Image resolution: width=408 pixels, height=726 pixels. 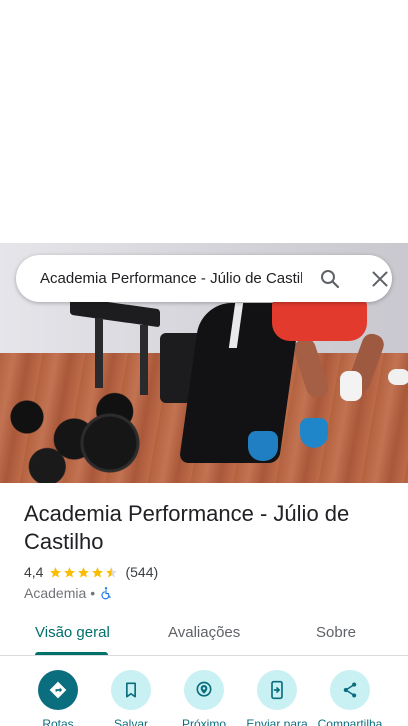 I want to click on share-button: Compartilha, so click(x=350, y=698).